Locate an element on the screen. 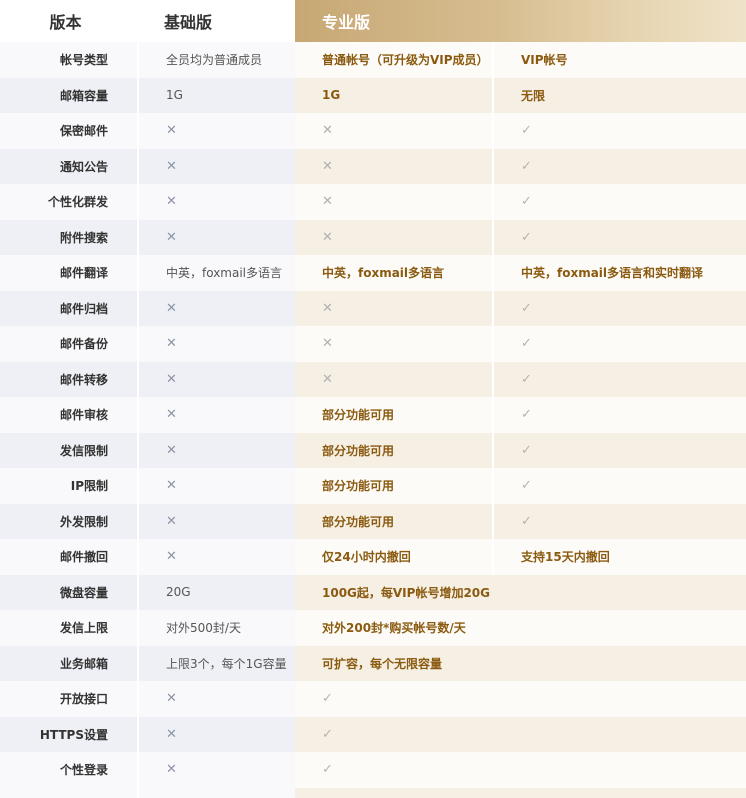  feature-label: 邮件撤回 is located at coordinates (68, 557).